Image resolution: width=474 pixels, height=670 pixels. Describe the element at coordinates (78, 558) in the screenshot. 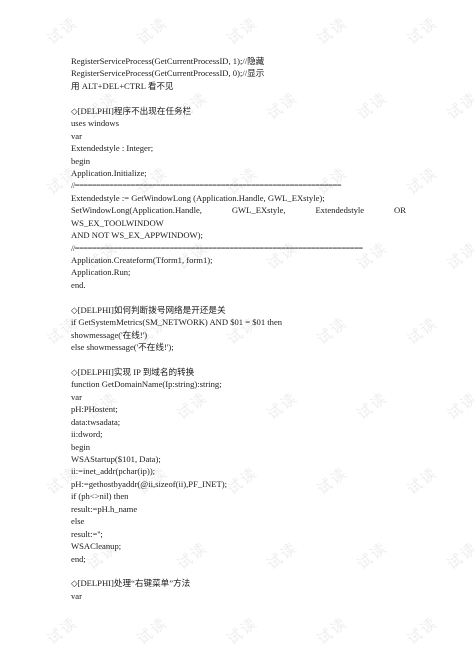

I see `code-line: end;` at that location.